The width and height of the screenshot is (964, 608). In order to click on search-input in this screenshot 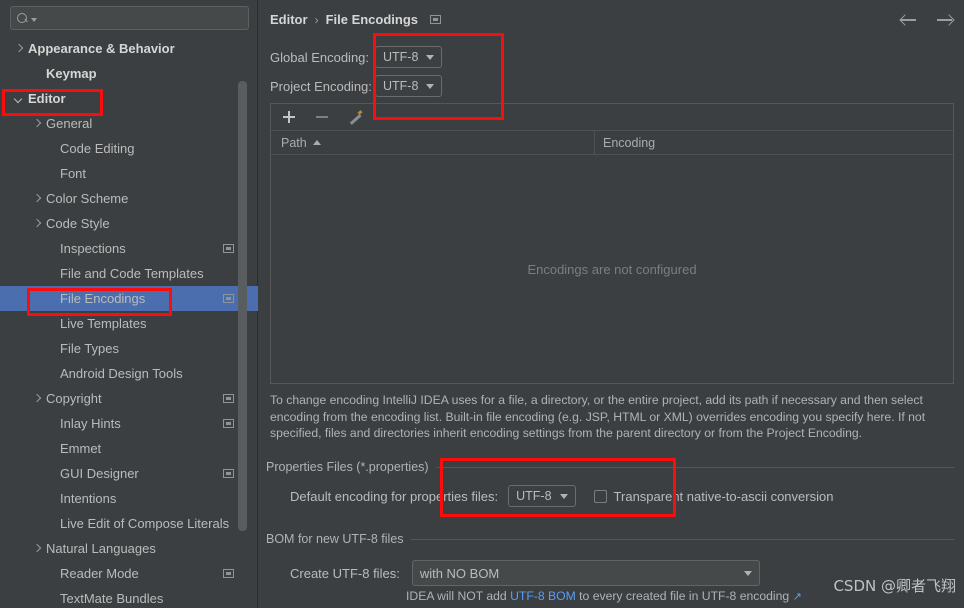, I will do `click(129, 18)`.